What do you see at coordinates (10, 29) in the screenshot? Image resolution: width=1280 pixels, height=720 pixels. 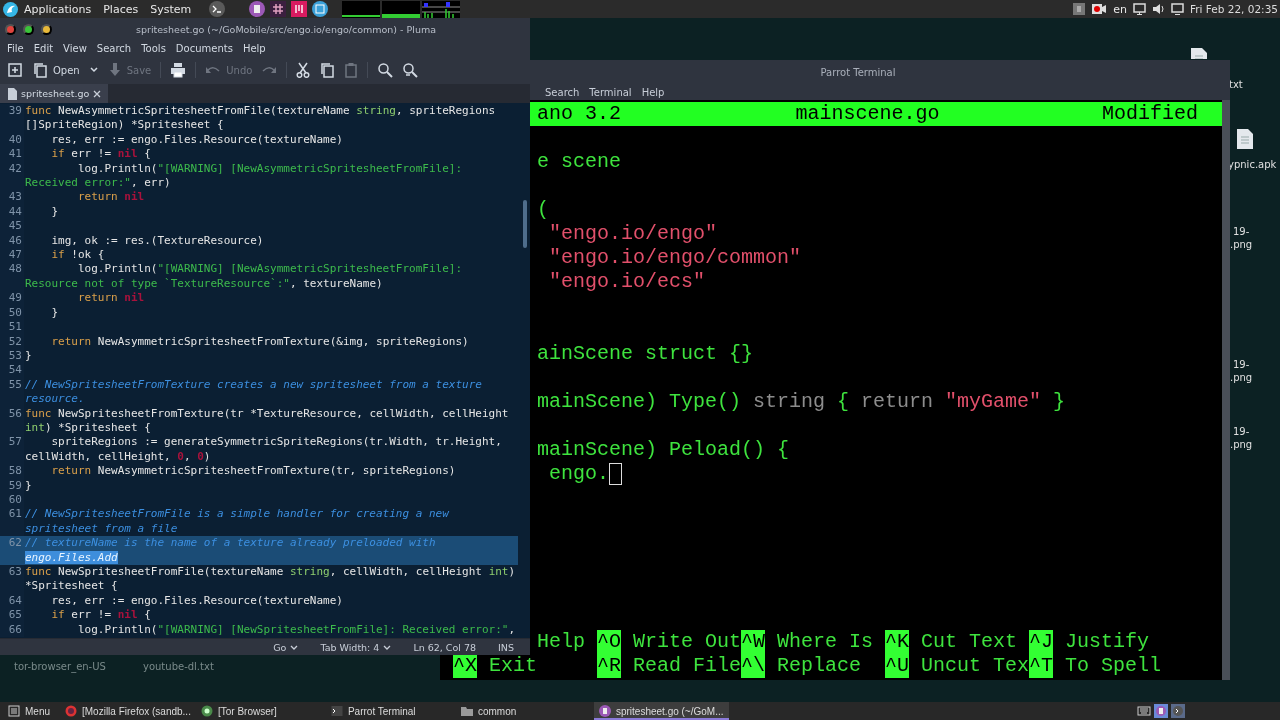 I see `close-button` at bounding box center [10, 29].